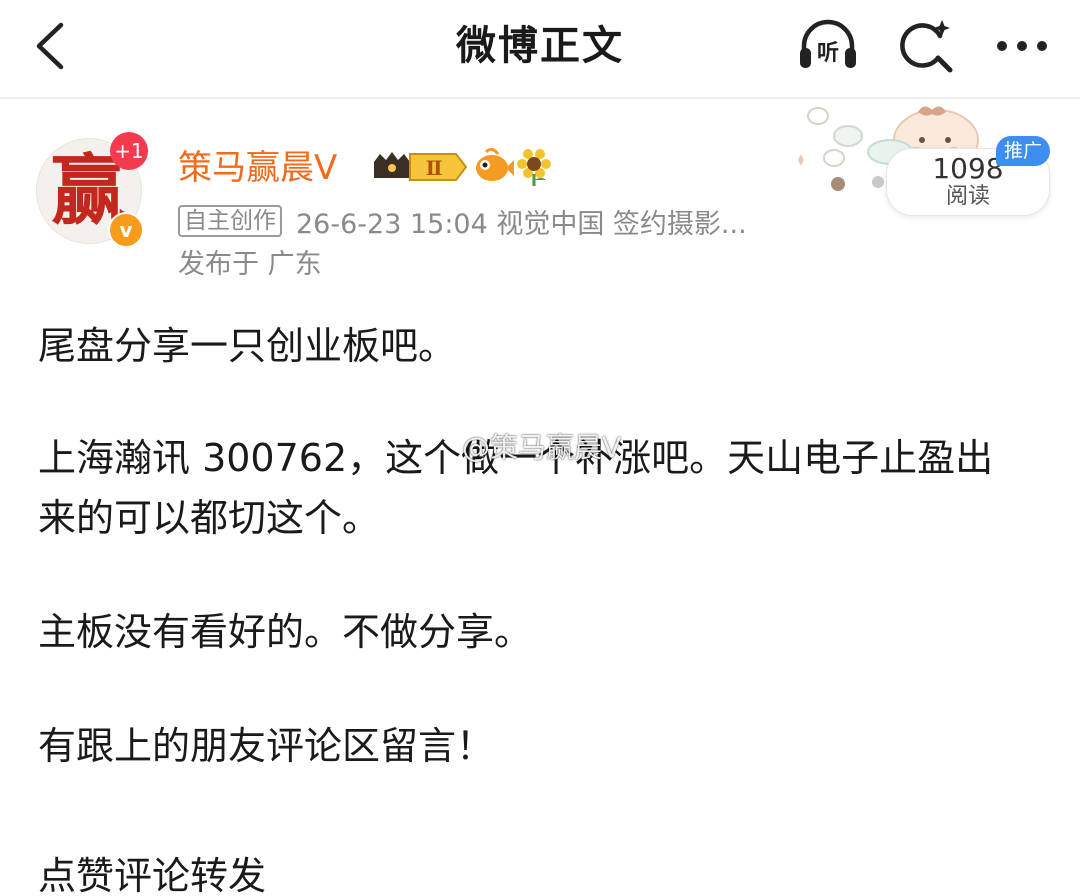 The height and width of the screenshot is (896, 1080). What do you see at coordinates (250, 264) in the screenshot?
I see `post-location: 发布于 广东` at bounding box center [250, 264].